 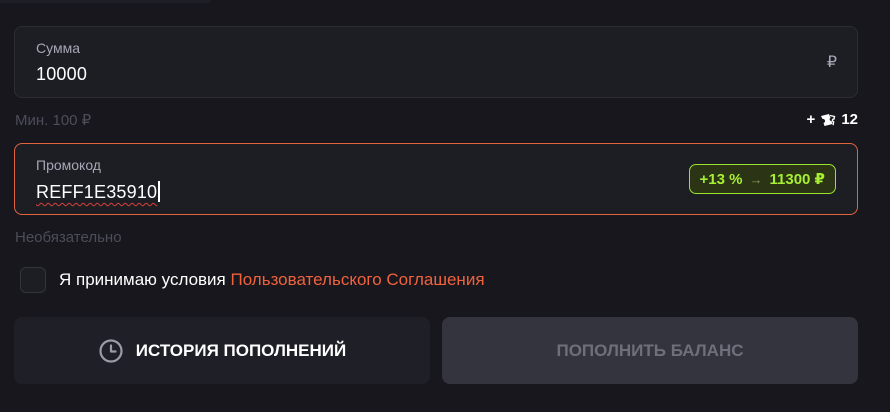 I want to click on user-agreement-link: Пользовательского Соглашения, so click(x=358, y=279).